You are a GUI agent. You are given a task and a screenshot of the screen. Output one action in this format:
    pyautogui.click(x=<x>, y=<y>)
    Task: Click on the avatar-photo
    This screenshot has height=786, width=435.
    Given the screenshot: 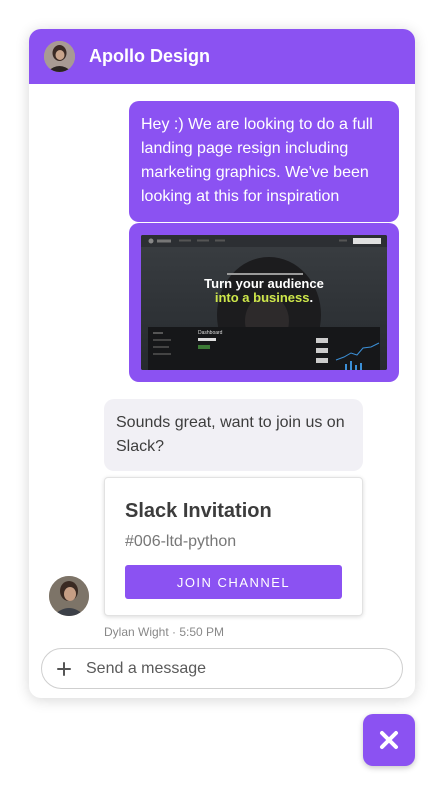 What is the action you would take?
    pyautogui.click(x=59, y=56)
    